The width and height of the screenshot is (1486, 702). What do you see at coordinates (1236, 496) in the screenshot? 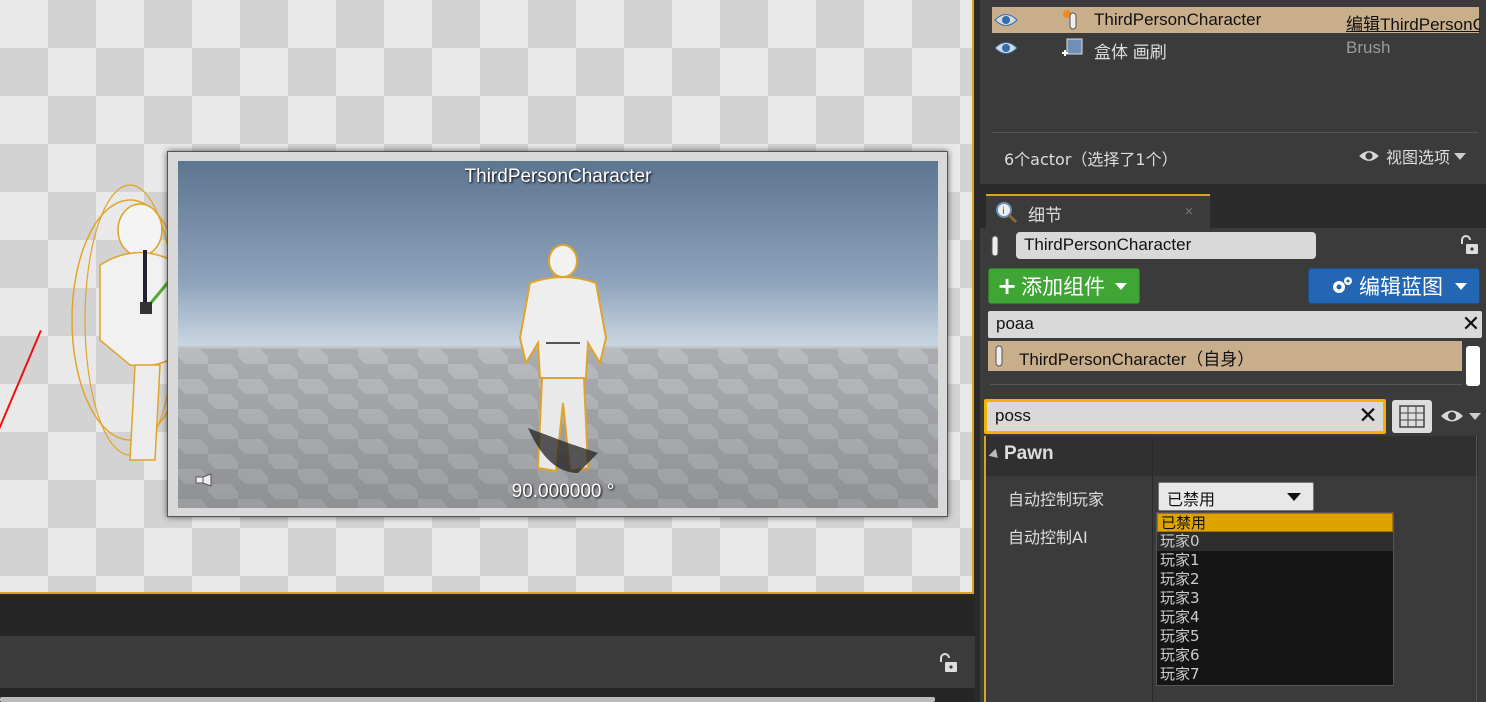
I see `auto-possess-player-select: 已禁用` at bounding box center [1236, 496].